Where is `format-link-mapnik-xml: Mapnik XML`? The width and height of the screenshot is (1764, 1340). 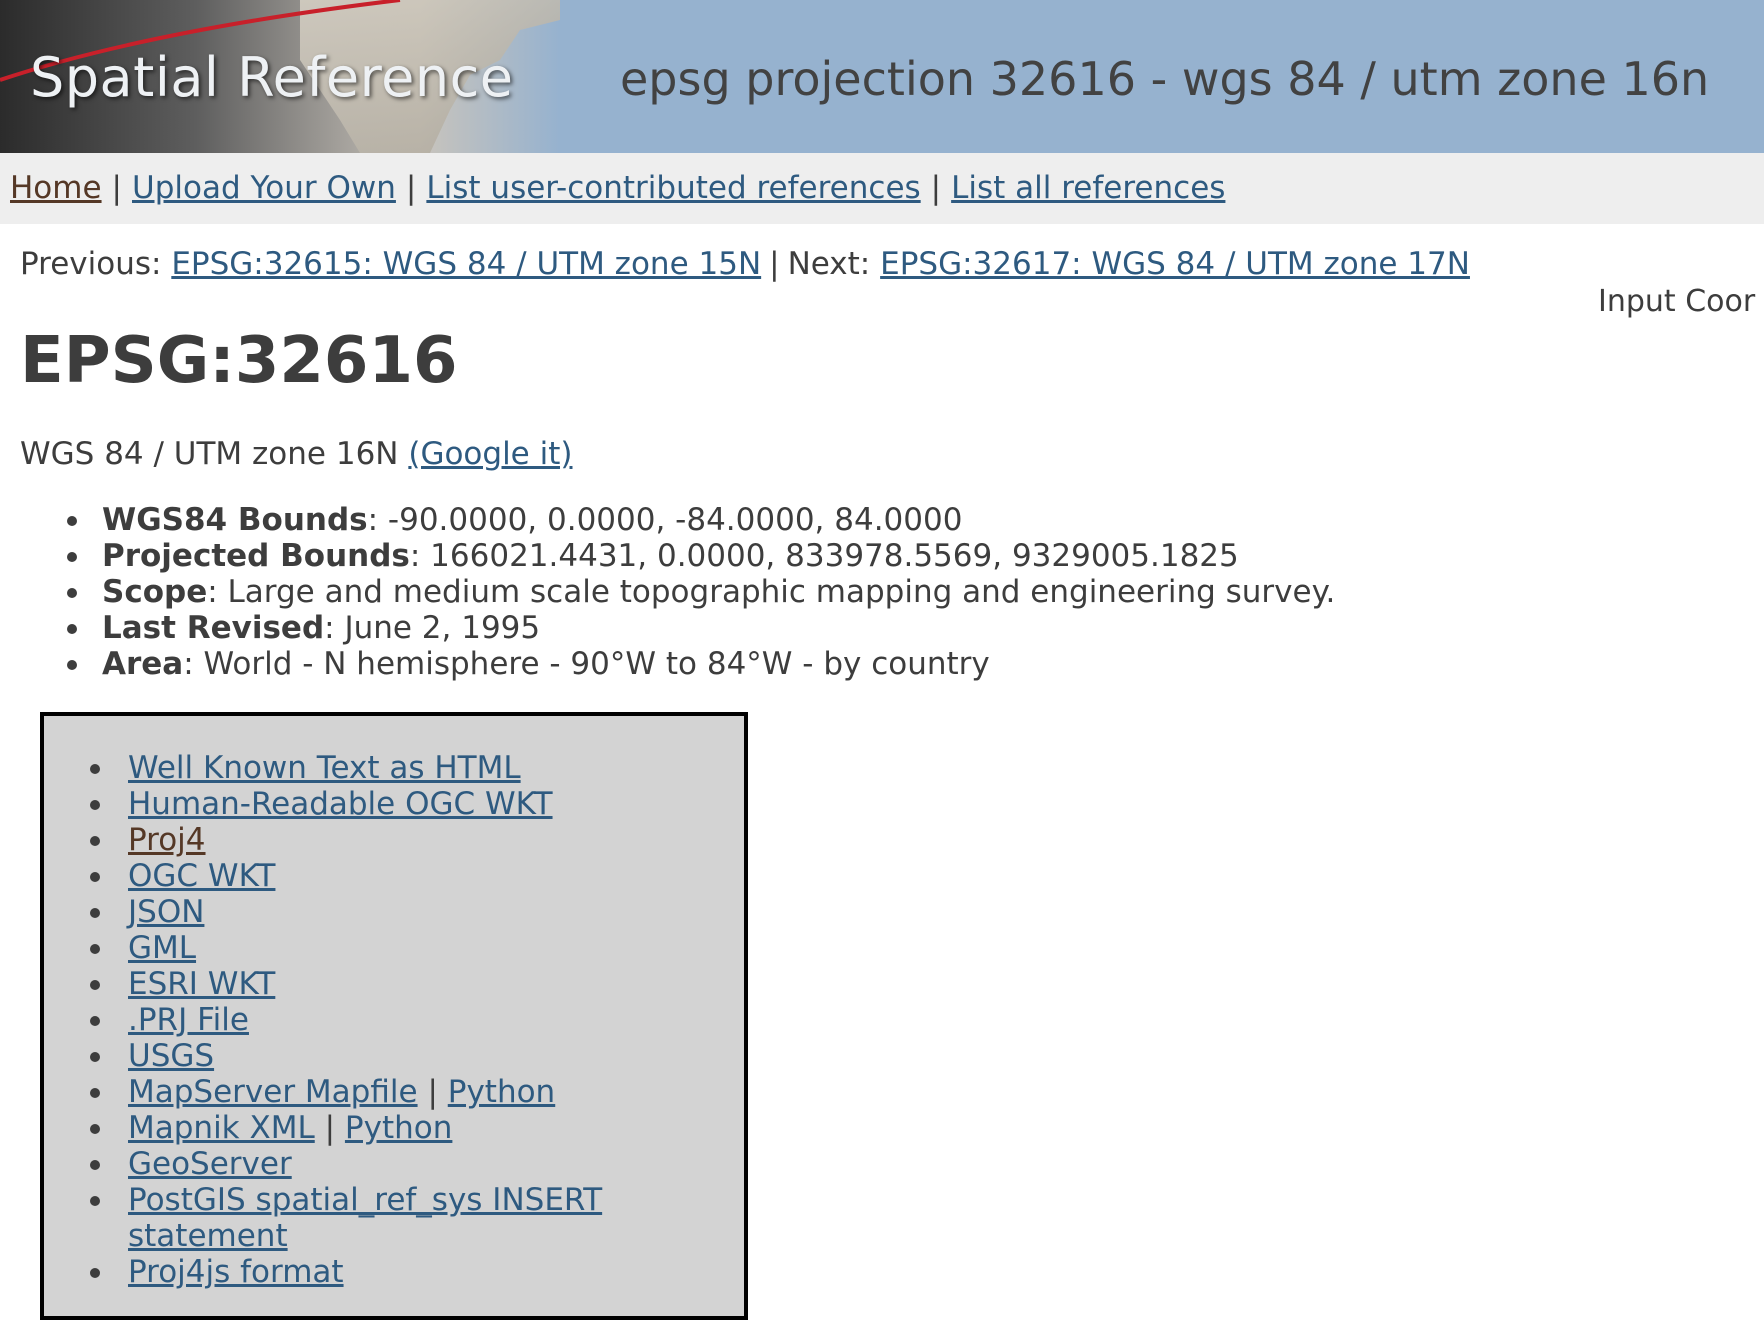 format-link-mapnik-xml: Mapnik XML is located at coordinates (221, 1128).